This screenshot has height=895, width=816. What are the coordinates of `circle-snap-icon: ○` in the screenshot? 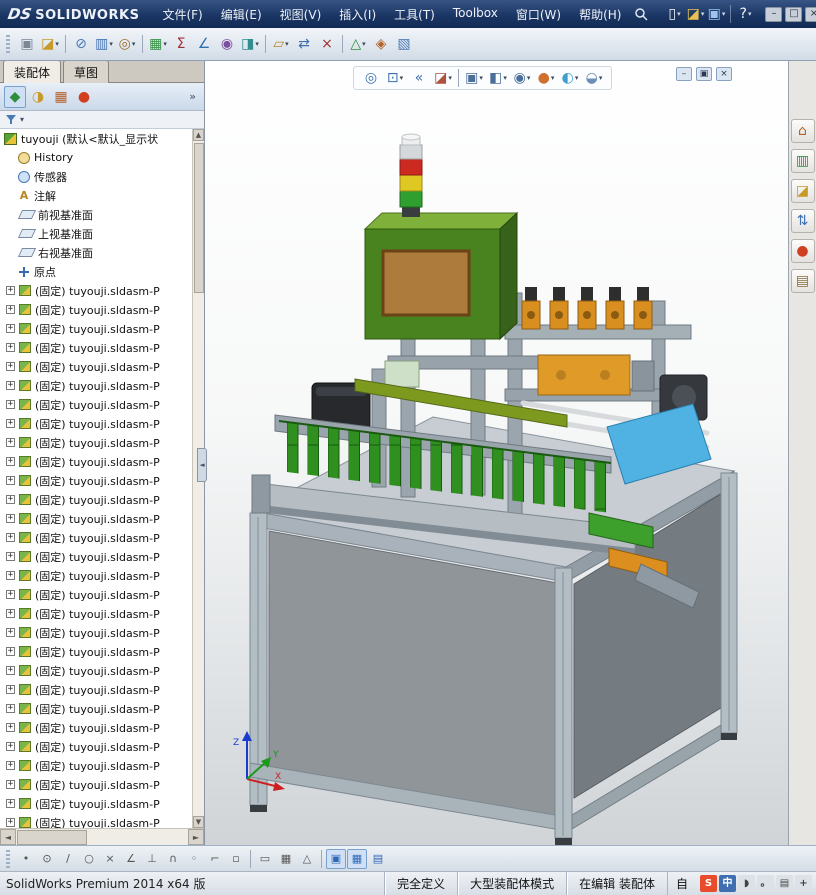 It's located at (89, 859).